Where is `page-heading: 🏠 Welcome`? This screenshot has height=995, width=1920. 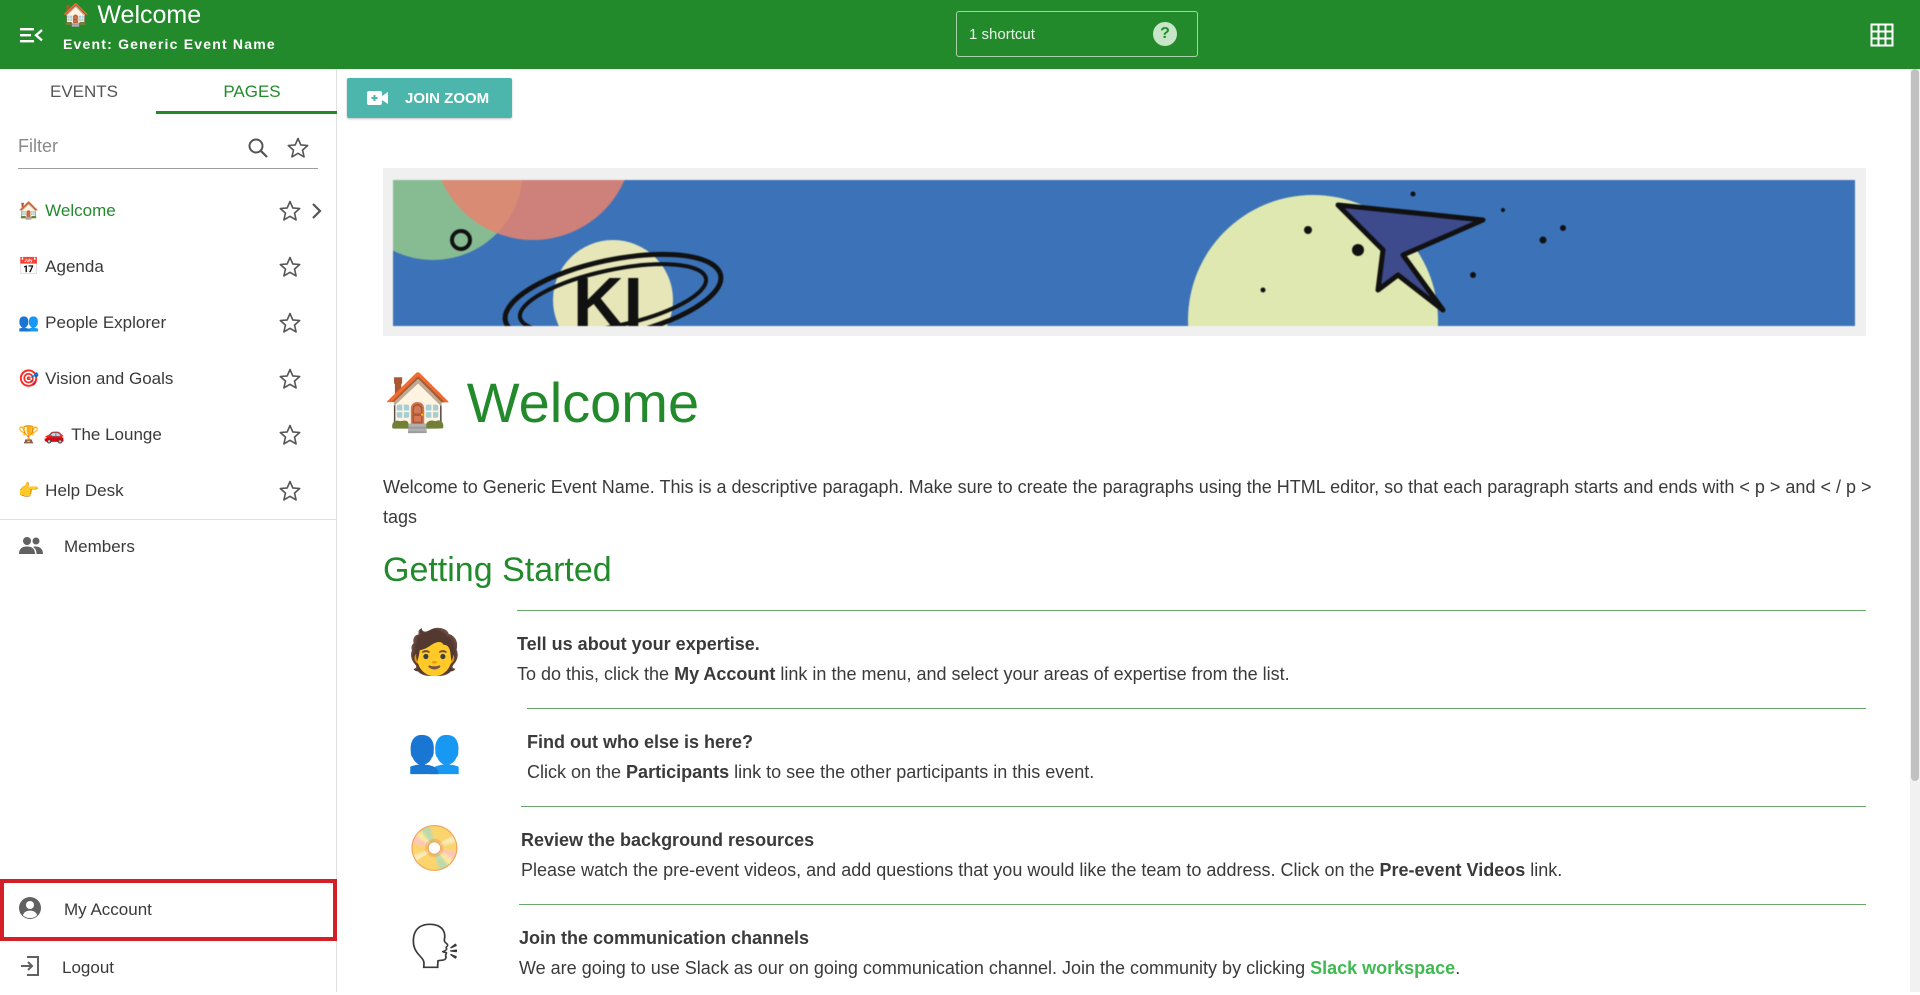
page-heading: 🏠 Welcome is located at coordinates (541, 402).